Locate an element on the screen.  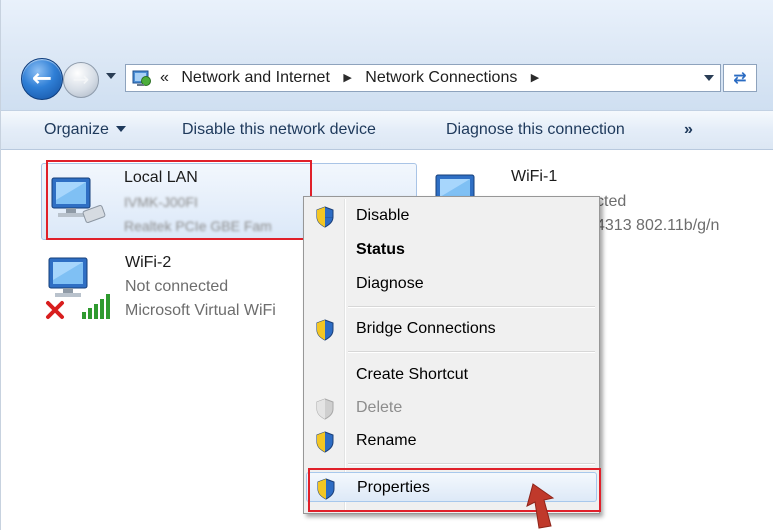
menu-item-diagnose: Diagnose is located at coordinates (451, 284).